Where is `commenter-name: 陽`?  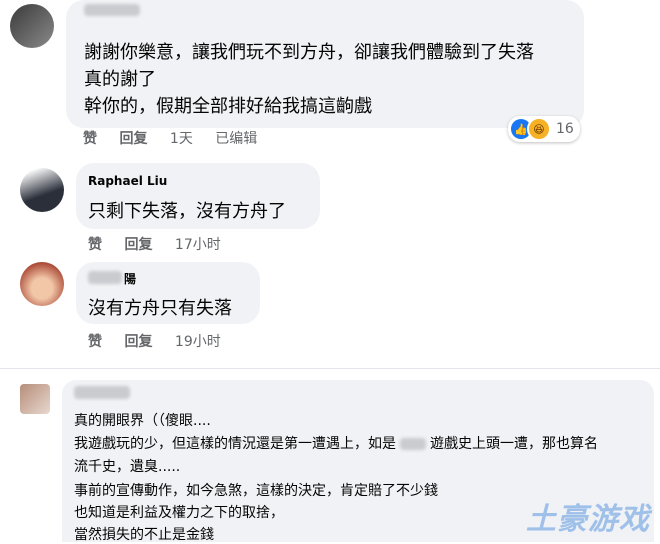 commenter-name: 陽 is located at coordinates (130, 278).